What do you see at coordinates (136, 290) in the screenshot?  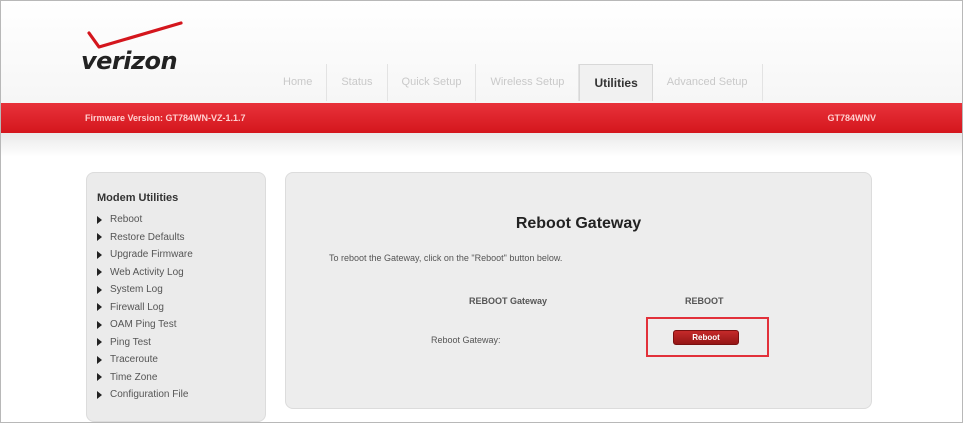 I see `sidebar-item-label: System Log` at bounding box center [136, 290].